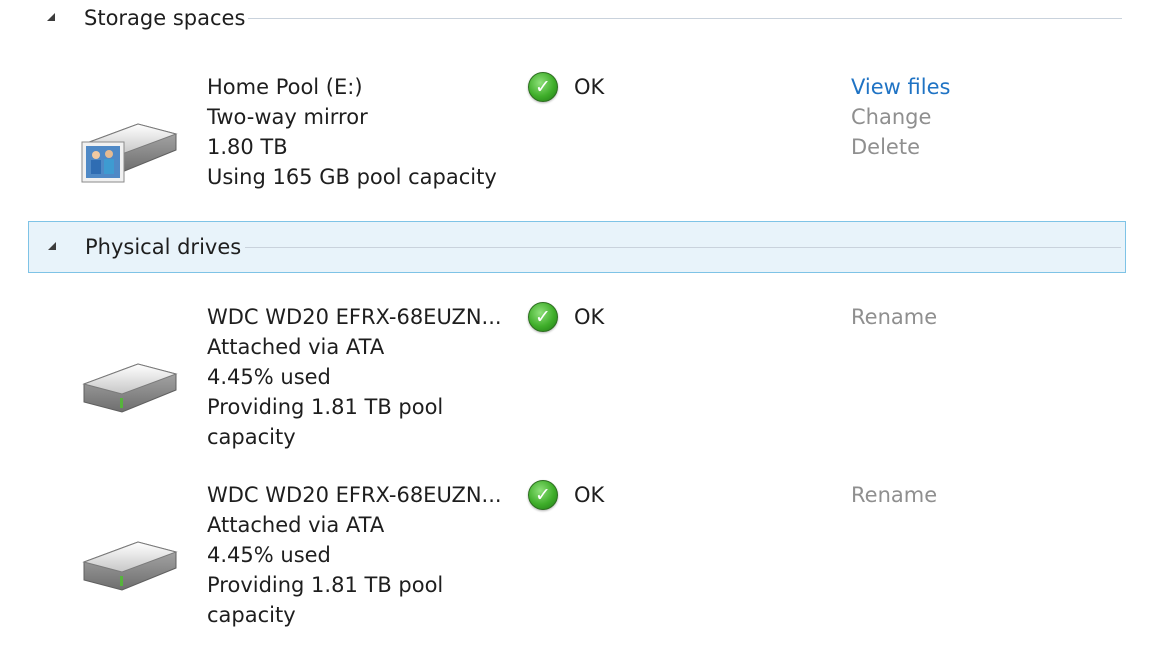 The image size is (1152, 656). I want to click on physical-drives-header: Physical drives, so click(577, 247).